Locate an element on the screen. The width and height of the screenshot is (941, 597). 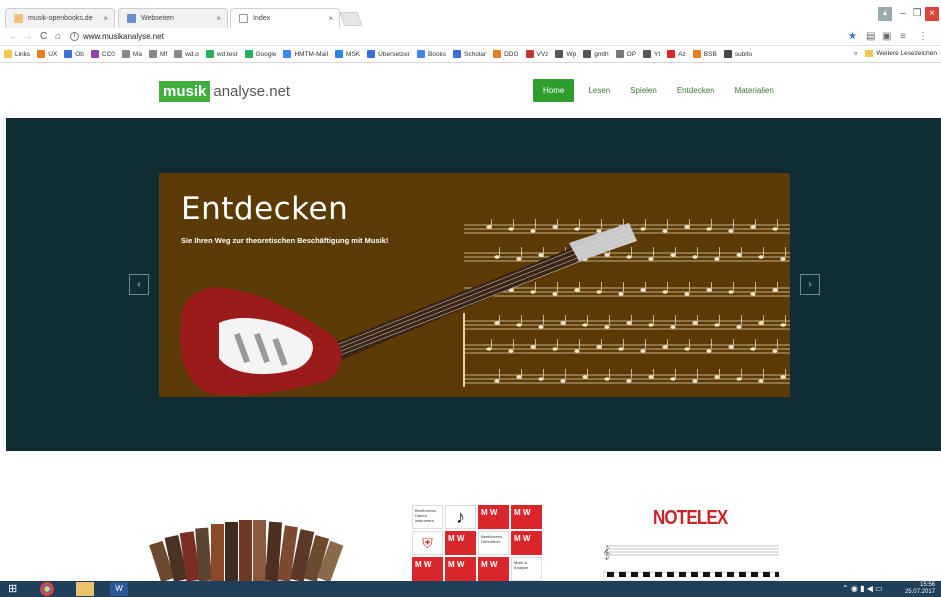
menu-icon: ⋮ is located at coordinates (923, 37).